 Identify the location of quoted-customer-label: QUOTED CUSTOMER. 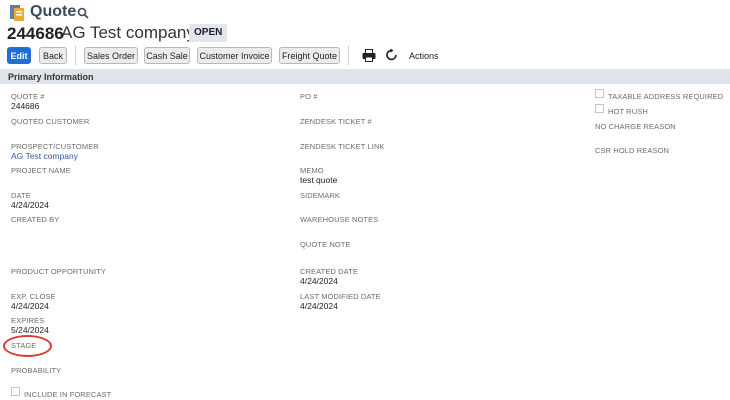
(50, 121).